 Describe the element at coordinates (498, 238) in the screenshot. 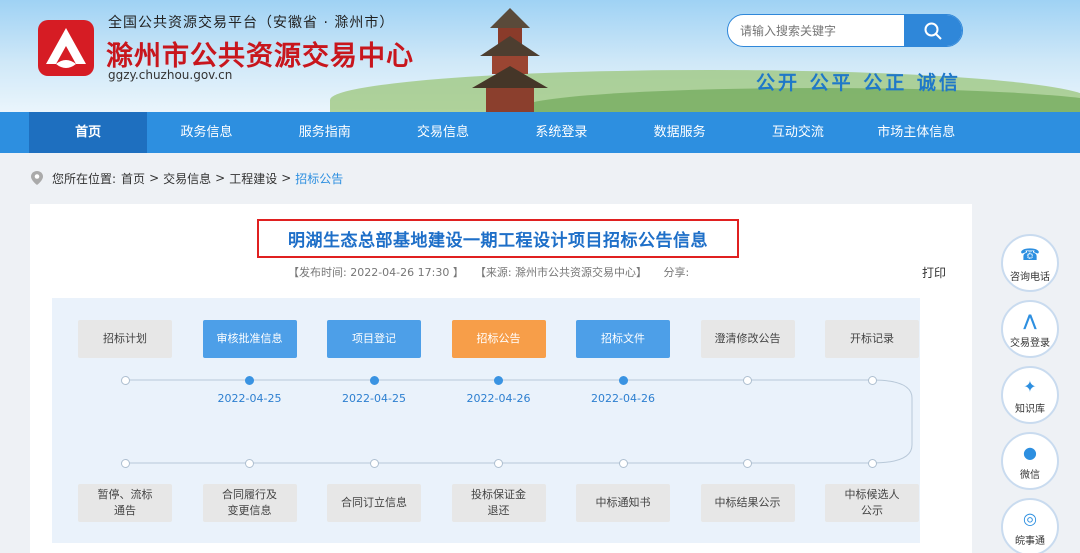

I see `article-title: 明湖生态总部基地建设一期工程设计项目招标公告信息` at that location.